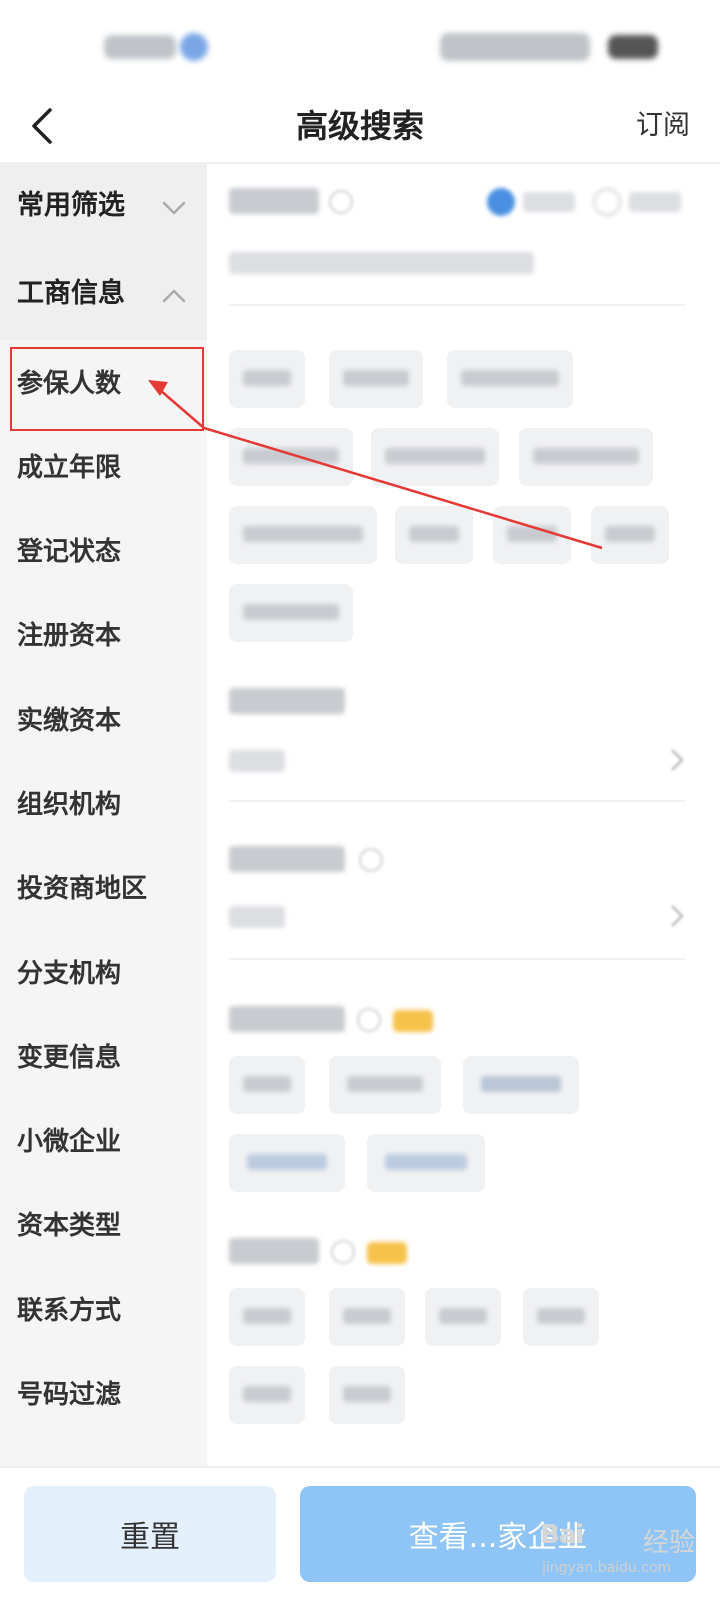  I want to click on sidebar-item-registration-status: 登记状态, so click(103, 553).